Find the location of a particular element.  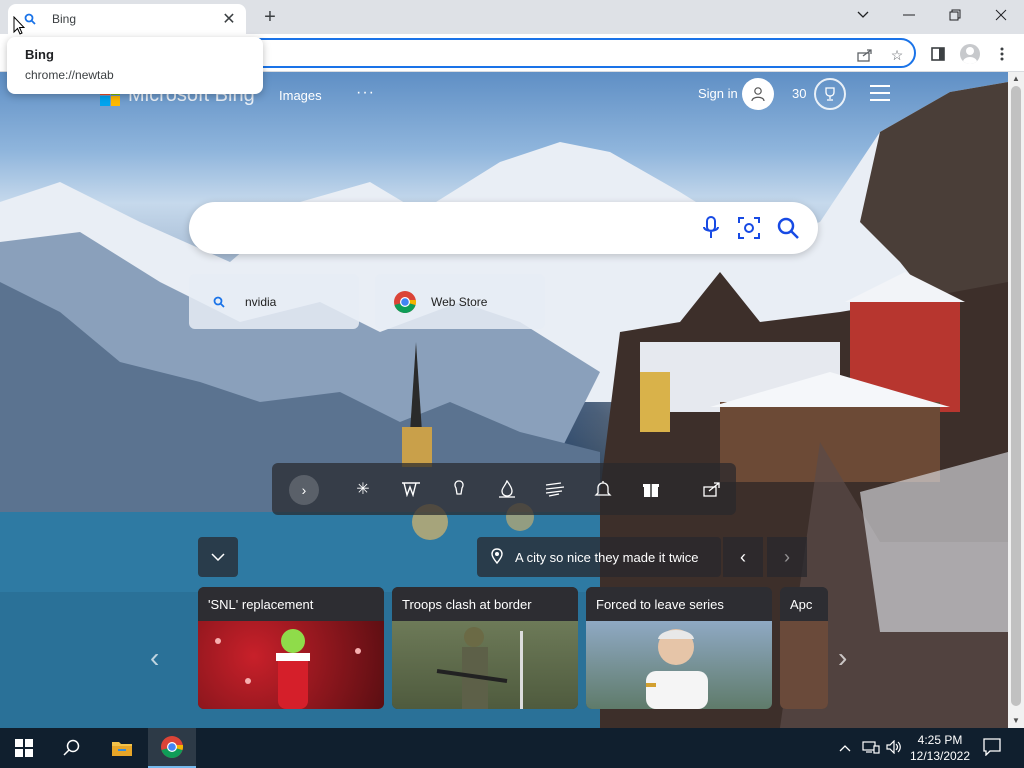

windows-taskbar: 4:25 PM 12/13/2022 is located at coordinates (512, 748).